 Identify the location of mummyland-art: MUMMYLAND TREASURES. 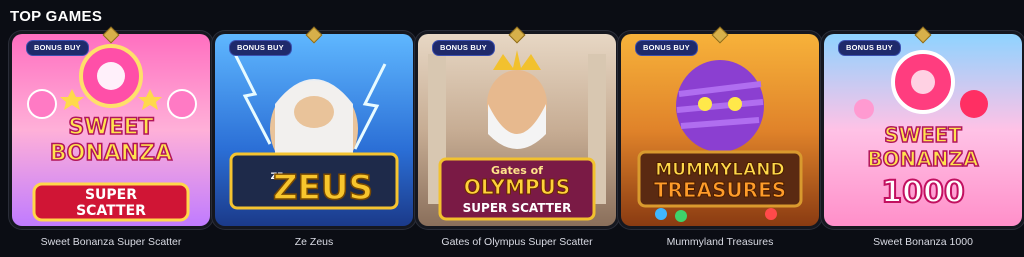
(720, 130).